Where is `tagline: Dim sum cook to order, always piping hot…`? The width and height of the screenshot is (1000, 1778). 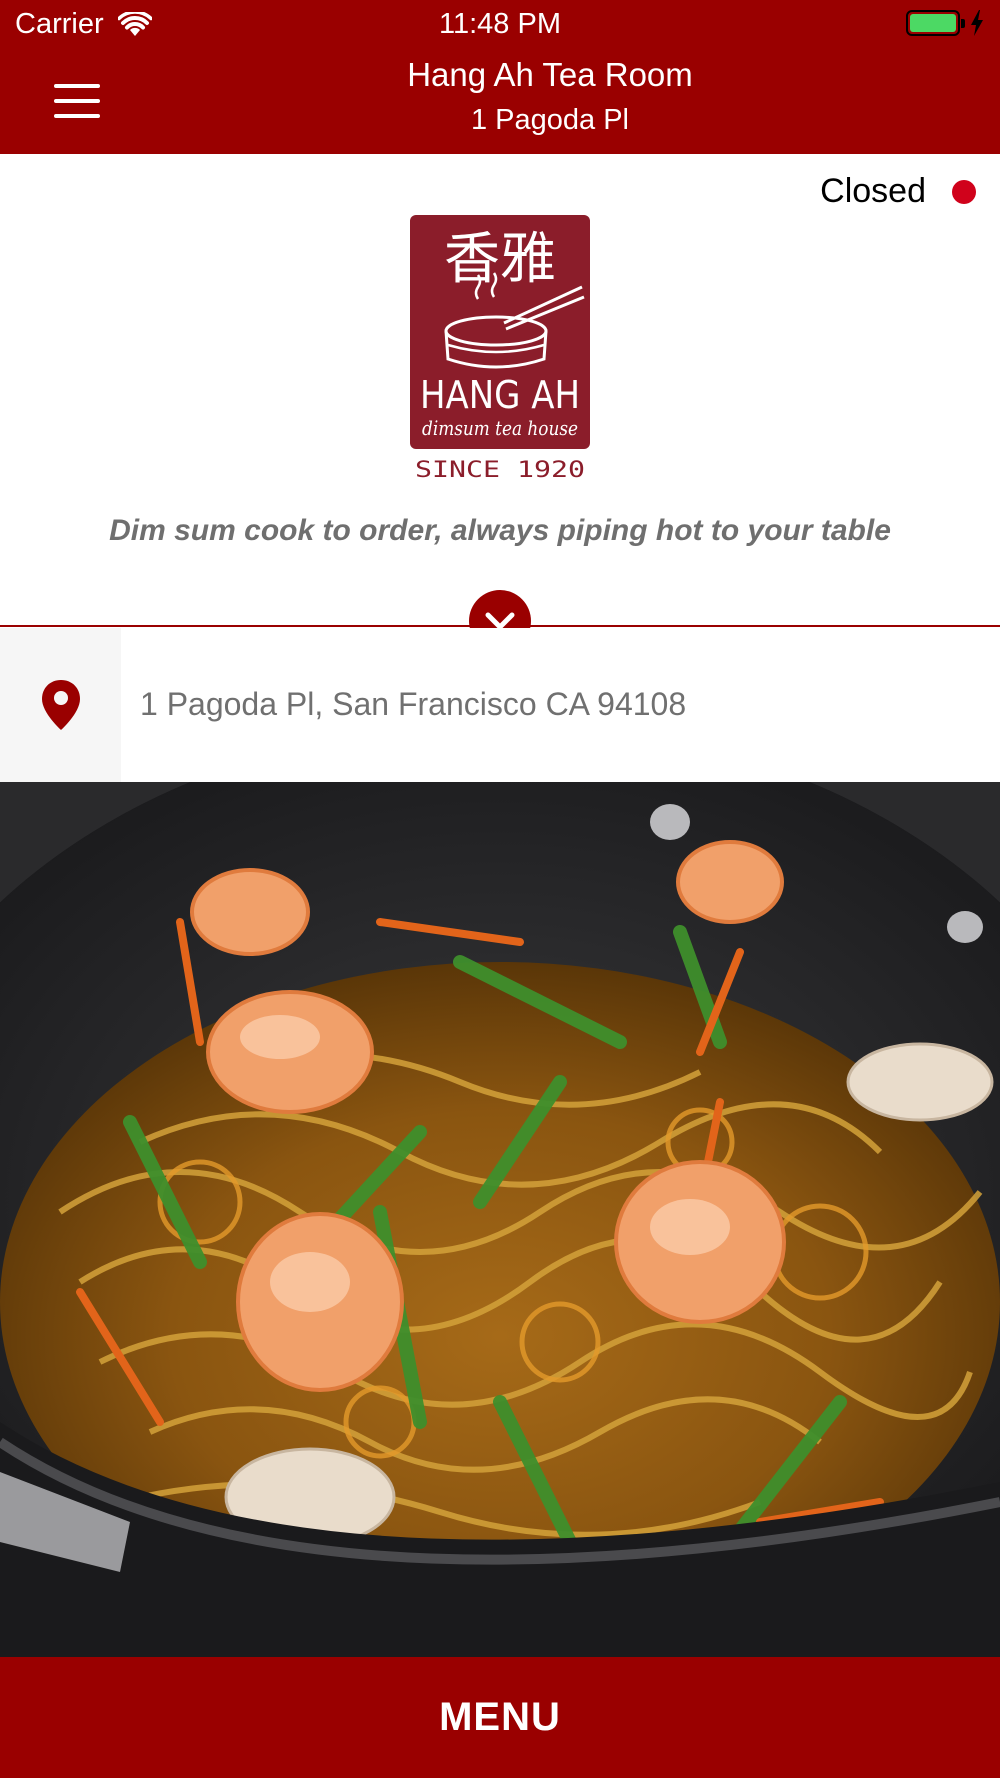
tagline: Dim sum cook to order, always piping hot… is located at coordinates (500, 530).